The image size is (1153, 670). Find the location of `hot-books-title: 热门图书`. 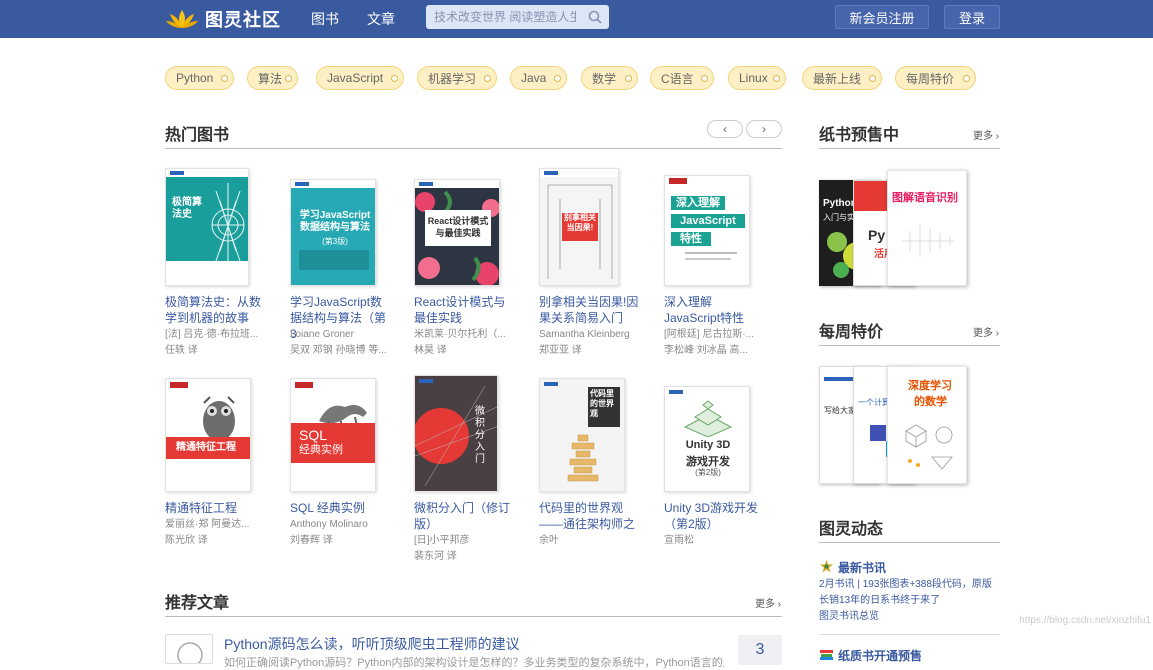

hot-books-title: 热门图书 is located at coordinates (197, 135).